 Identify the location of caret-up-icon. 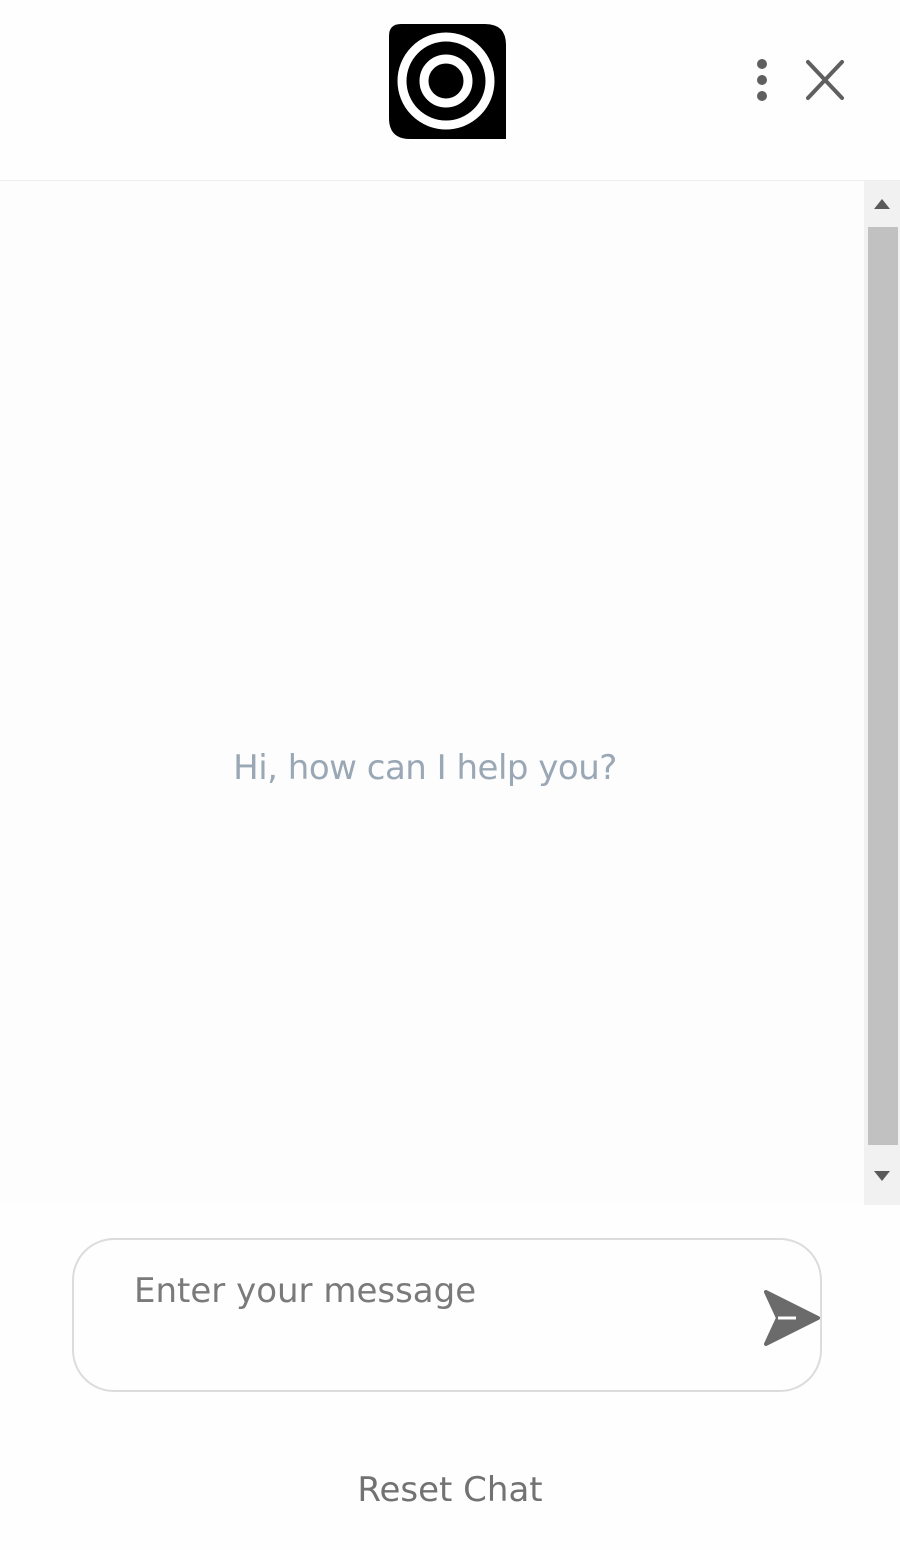
(882, 204).